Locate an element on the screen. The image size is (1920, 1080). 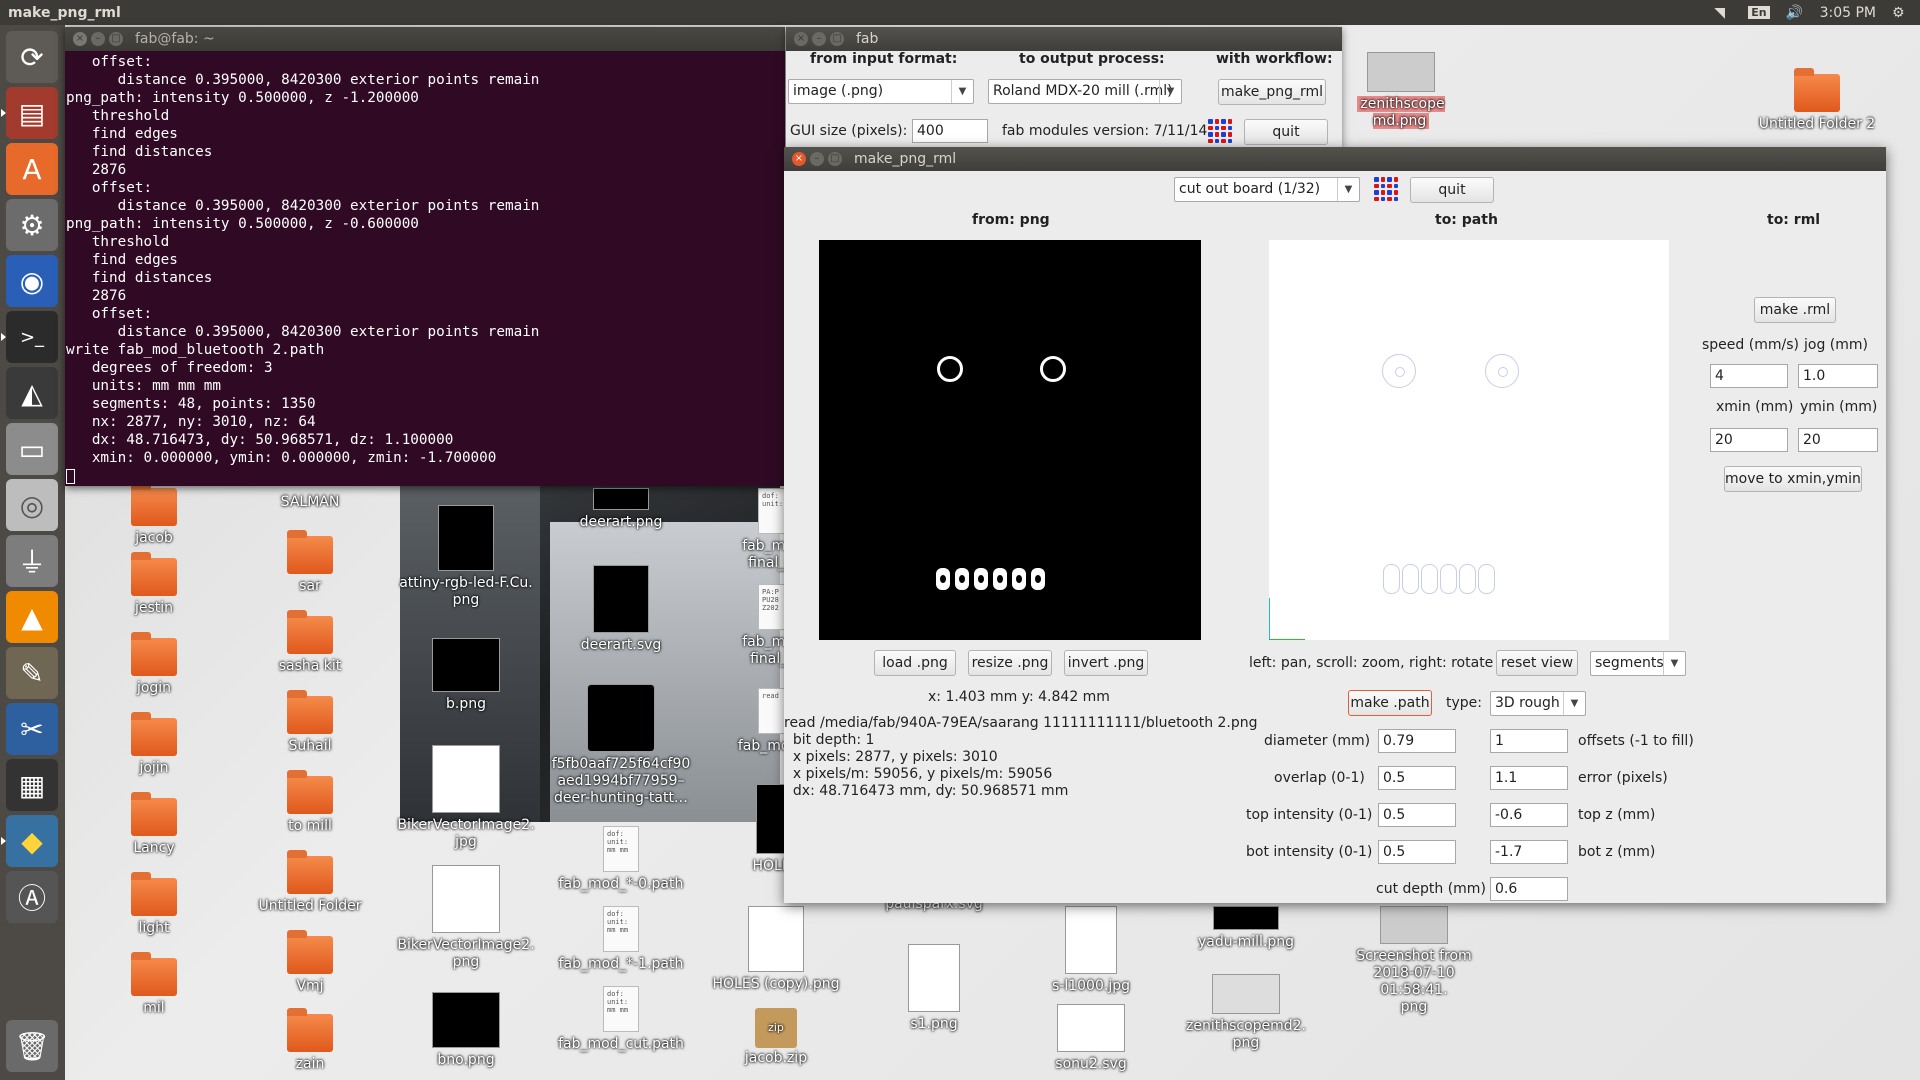
file-zenithscope-md: zenithscope md.png is located at coordinates (1401, 91).